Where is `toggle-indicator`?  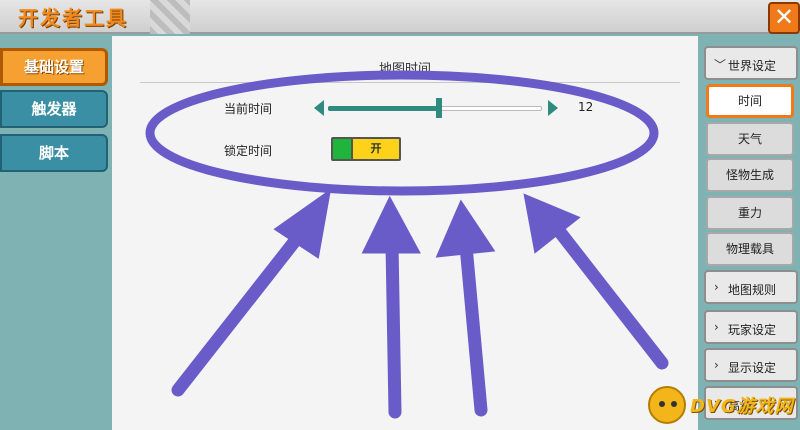
toggle-indicator is located at coordinates (343, 149).